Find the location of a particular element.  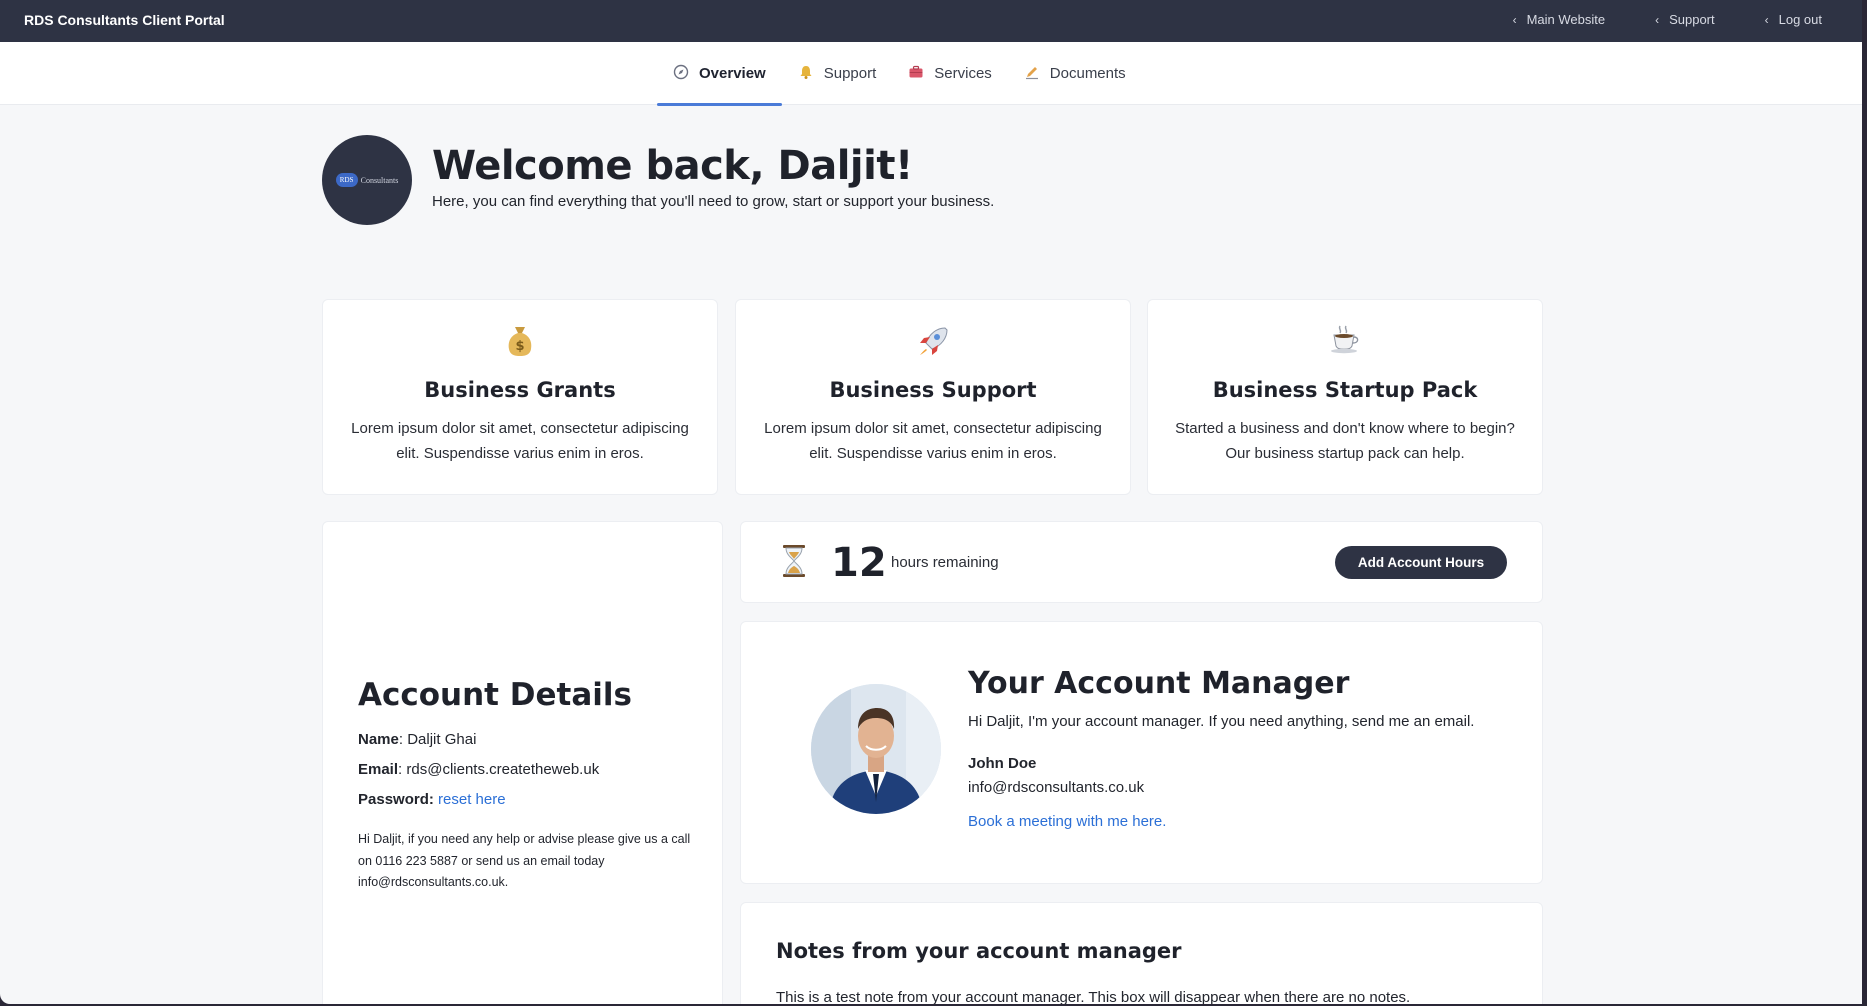

hourglass-icon is located at coordinates (794, 565).